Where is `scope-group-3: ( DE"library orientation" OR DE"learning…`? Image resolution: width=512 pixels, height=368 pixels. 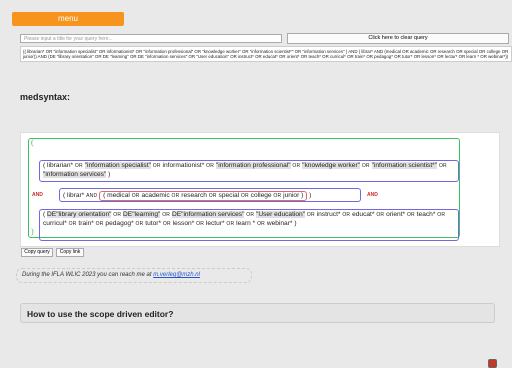 scope-group-3: ( DE"library orientation" OR DE"learning… is located at coordinates (249, 225).